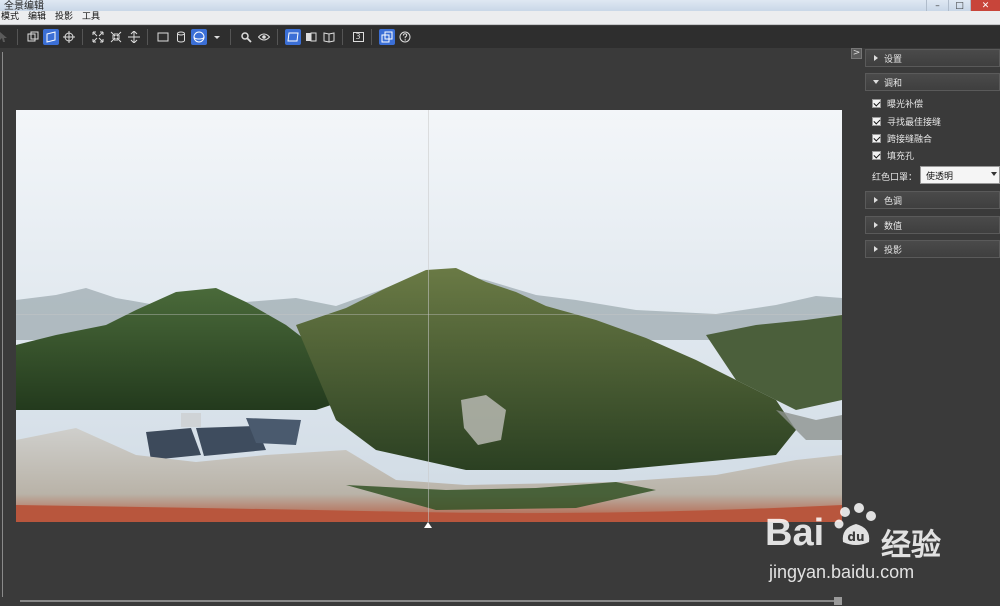 This screenshot has height=606, width=1000. What do you see at coordinates (500, 5) in the screenshot?
I see `title-bar: 全景编辑 – □ ✕` at bounding box center [500, 5].